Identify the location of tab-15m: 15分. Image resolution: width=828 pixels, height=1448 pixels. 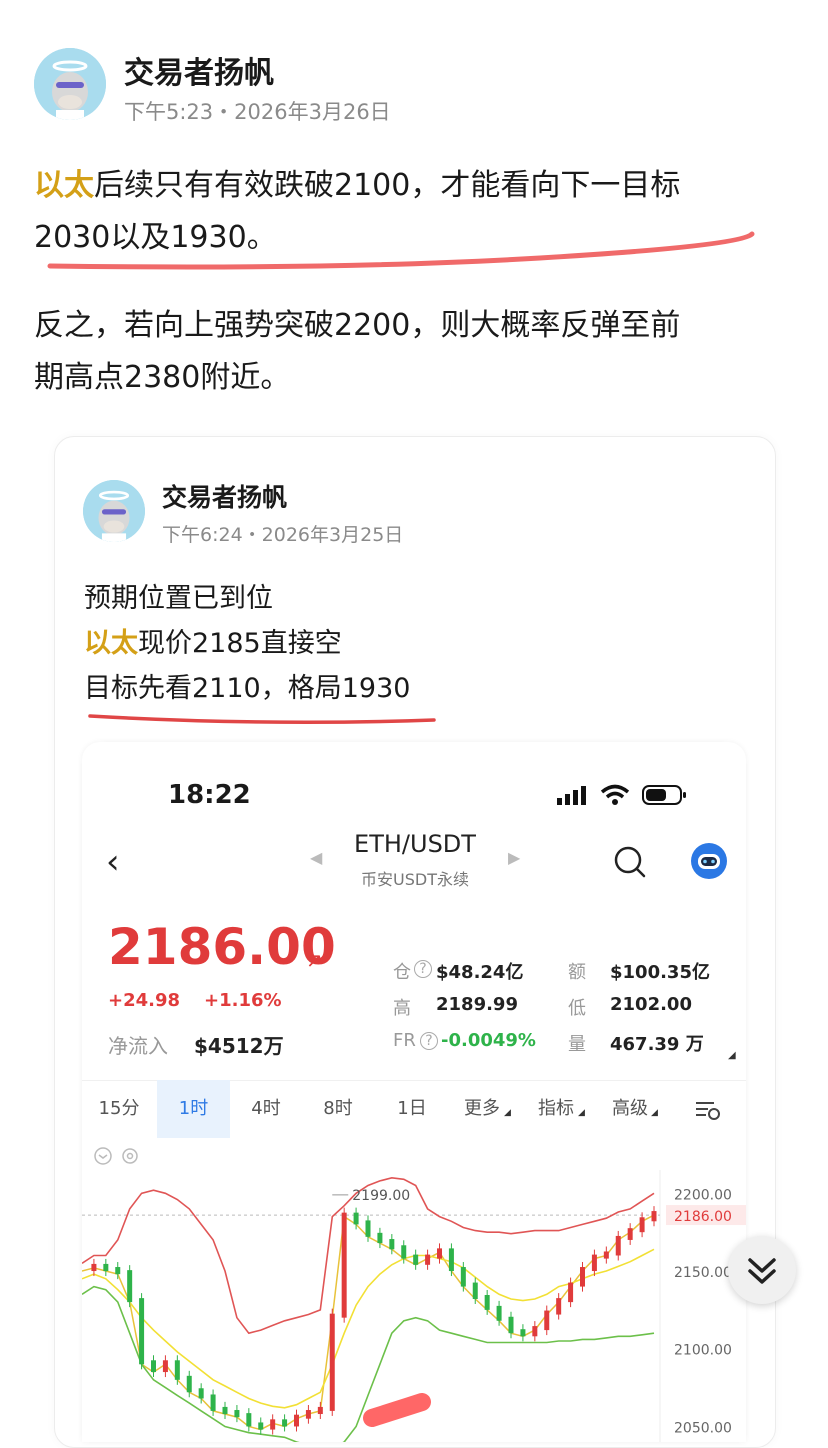
(119, 1109).